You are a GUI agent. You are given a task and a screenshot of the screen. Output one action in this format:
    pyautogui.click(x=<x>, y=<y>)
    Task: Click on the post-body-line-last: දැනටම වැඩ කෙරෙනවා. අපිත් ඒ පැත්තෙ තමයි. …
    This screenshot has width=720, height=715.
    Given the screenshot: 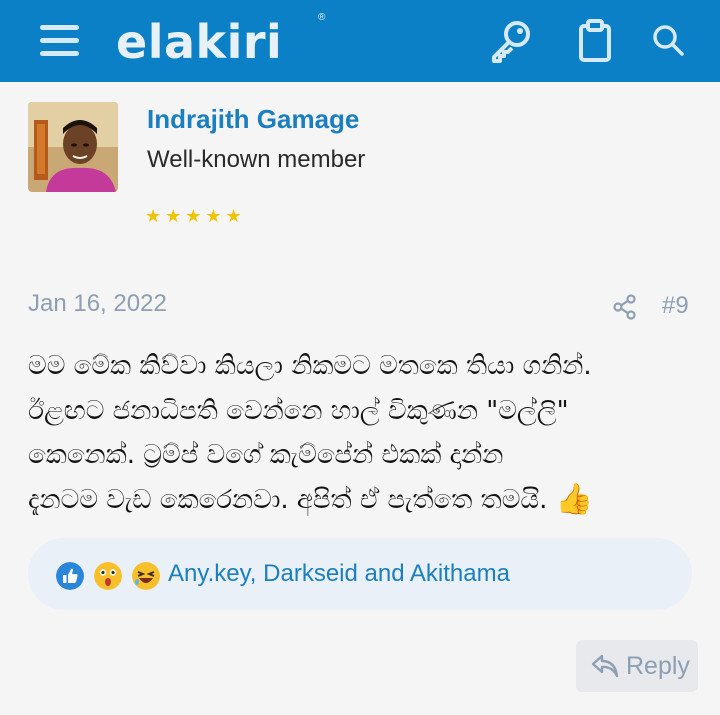 What is the action you would take?
    pyautogui.click(x=363, y=500)
    